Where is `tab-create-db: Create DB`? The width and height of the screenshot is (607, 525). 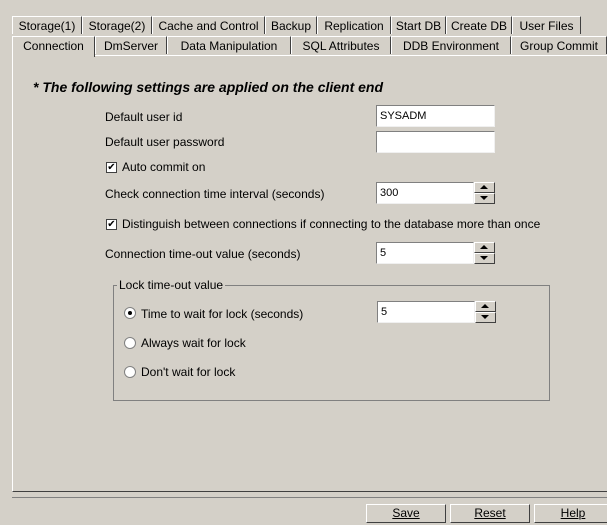
tab-create-db: Create DB is located at coordinates (479, 25).